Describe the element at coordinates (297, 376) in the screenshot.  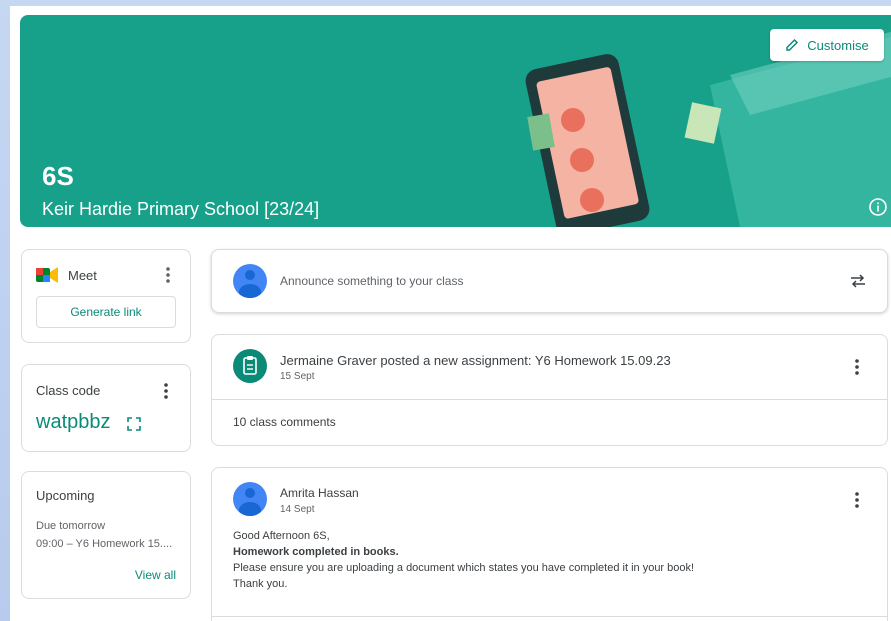
I see `assignment-date: 15 Sept` at that location.